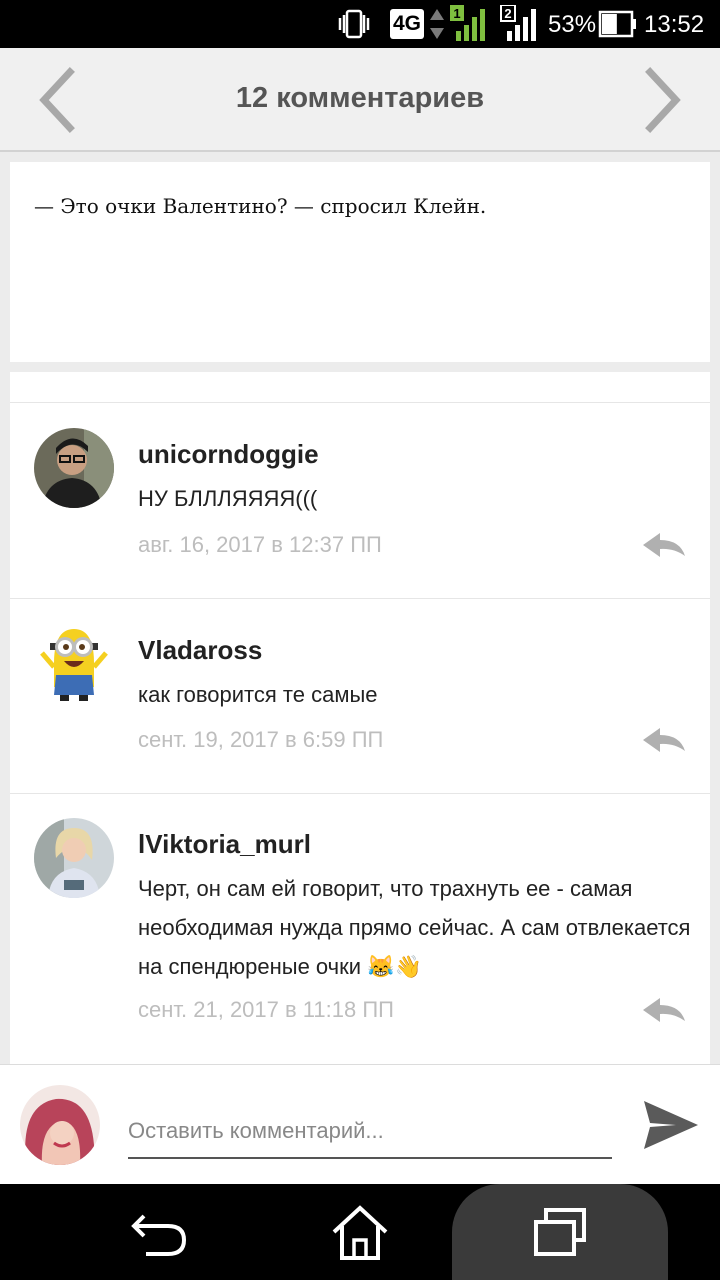 Image resolution: width=720 pixels, height=1280 pixels. I want to click on home-icon, so click(360, 1232).